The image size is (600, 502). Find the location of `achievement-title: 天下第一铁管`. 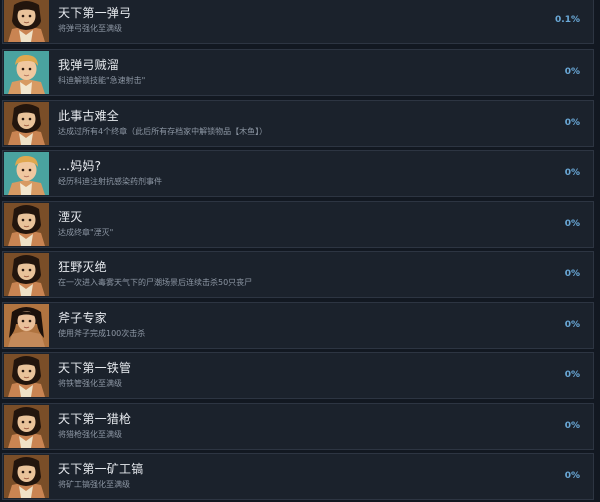

achievement-title: 天下第一铁管 is located at coordinates (95, 368).